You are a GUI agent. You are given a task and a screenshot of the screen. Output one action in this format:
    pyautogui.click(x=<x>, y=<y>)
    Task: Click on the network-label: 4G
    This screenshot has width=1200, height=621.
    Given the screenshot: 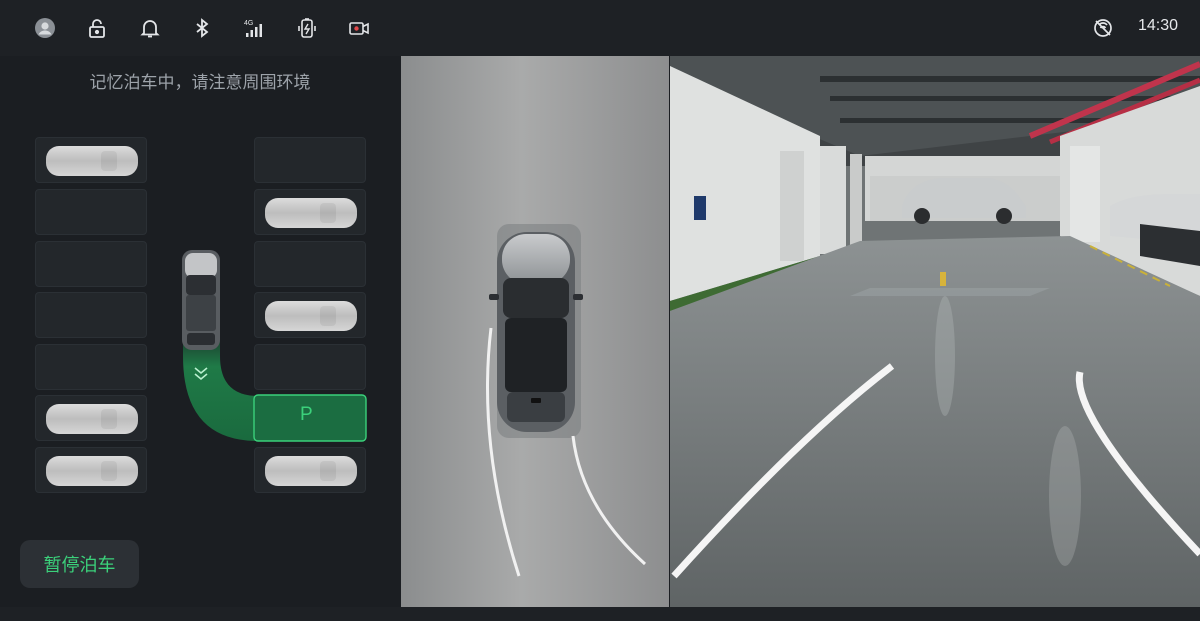 What is the action you would take?
    pyautogui.click(x=248, y=23)
    